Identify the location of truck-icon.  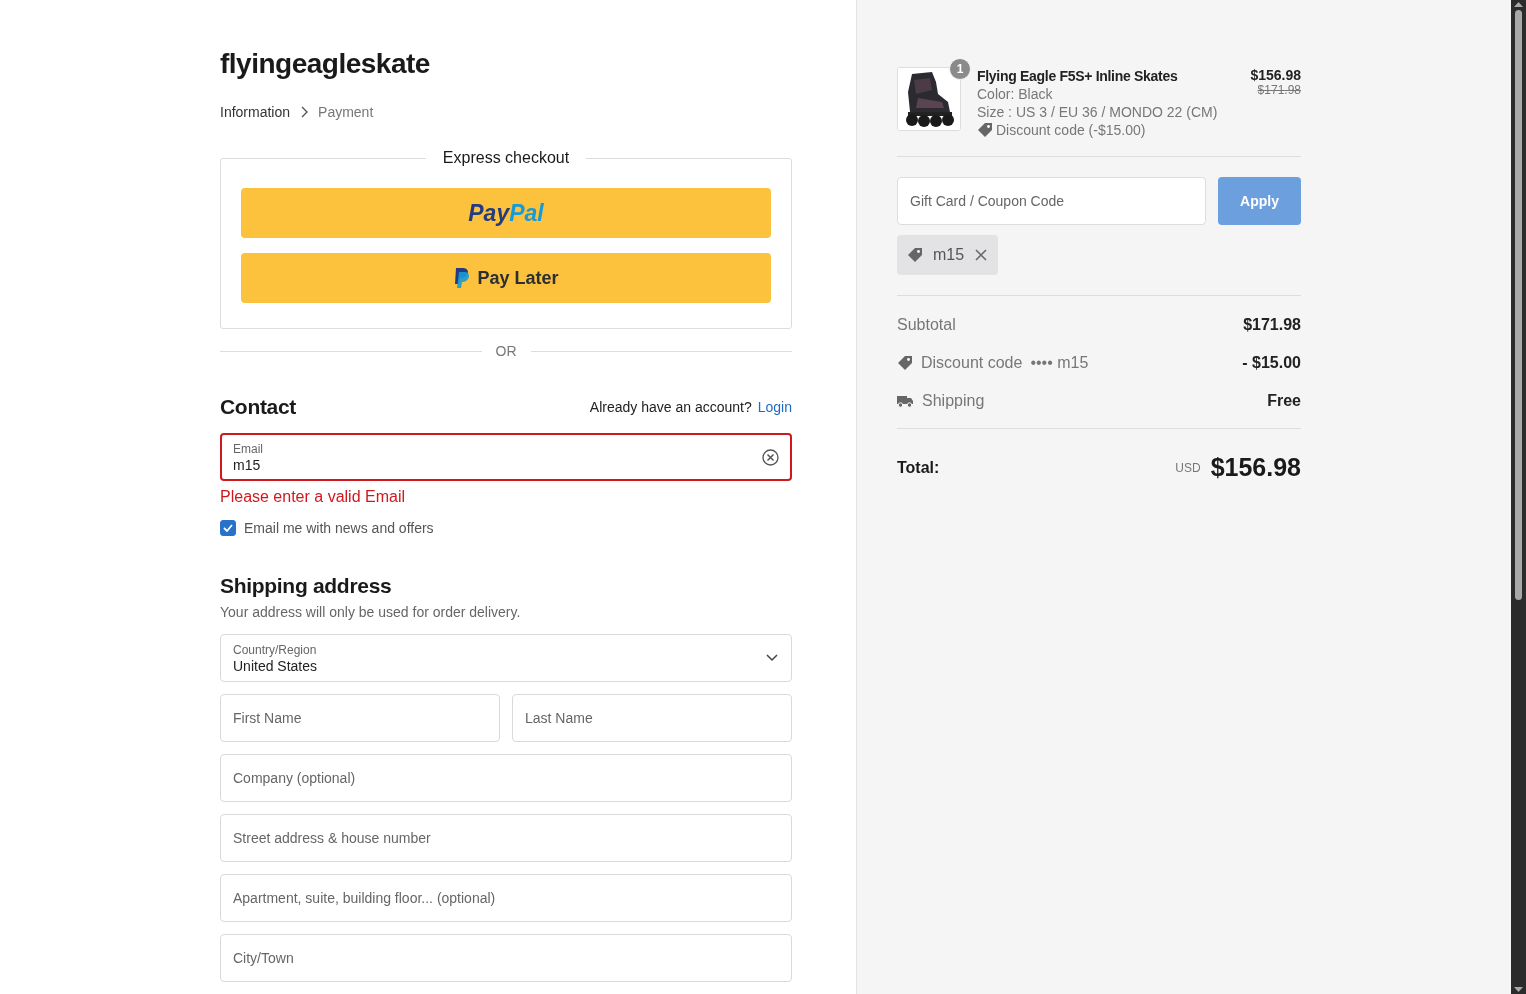
(905, 401).